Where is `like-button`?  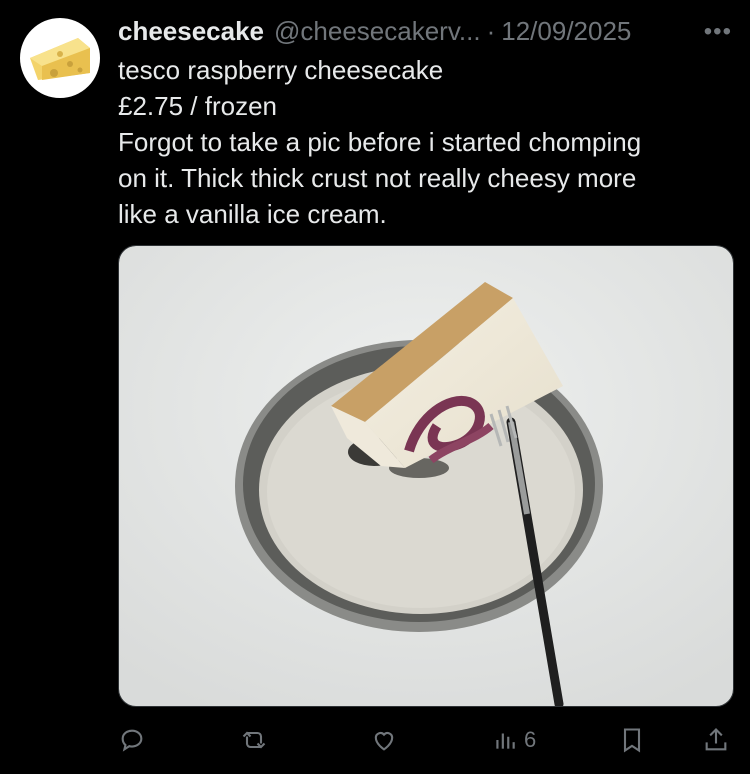
like-button is located at coordinates (384, 740).